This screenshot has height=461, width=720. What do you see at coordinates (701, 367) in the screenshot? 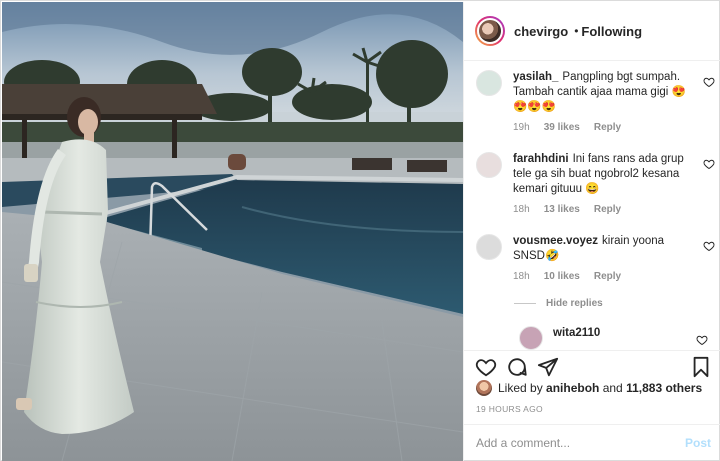
I see `bookmark-icon` at bounding box center [701, 367].